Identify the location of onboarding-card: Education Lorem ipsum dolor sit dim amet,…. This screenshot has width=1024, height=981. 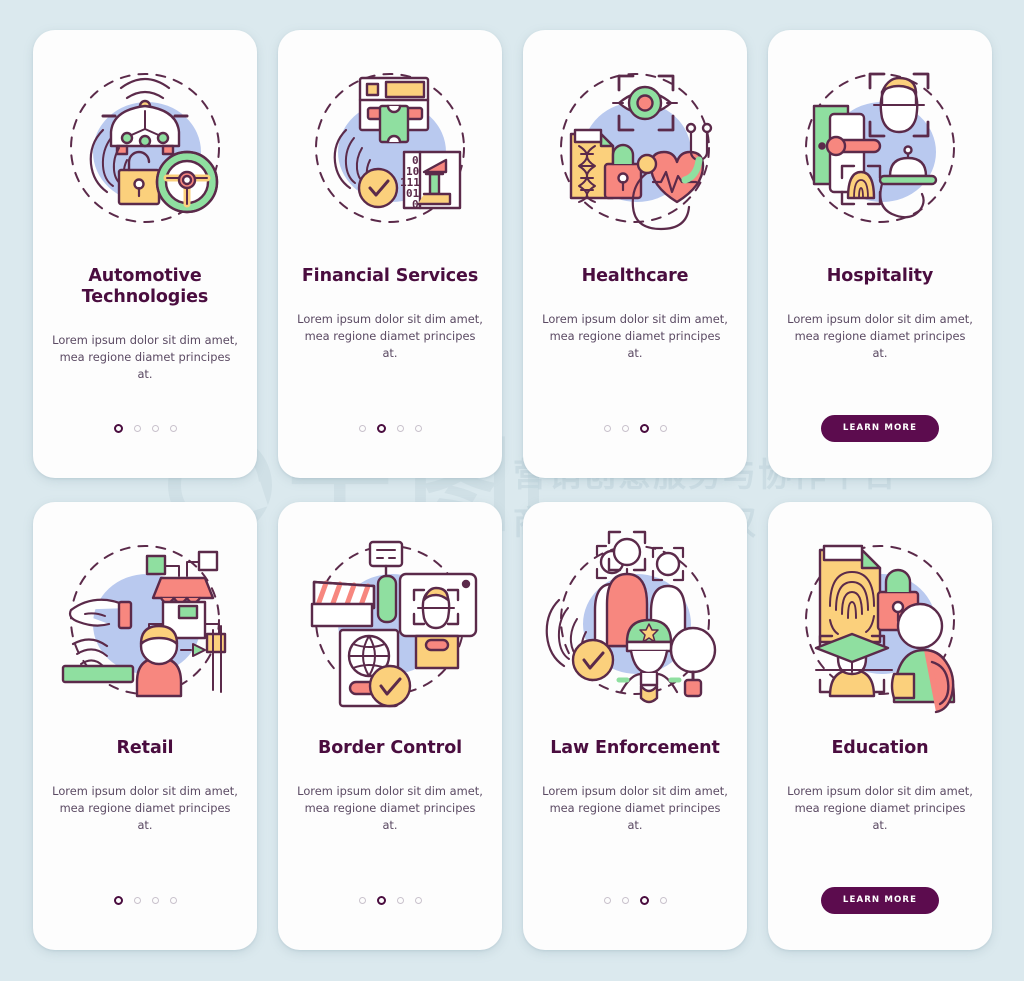
(880, 726).